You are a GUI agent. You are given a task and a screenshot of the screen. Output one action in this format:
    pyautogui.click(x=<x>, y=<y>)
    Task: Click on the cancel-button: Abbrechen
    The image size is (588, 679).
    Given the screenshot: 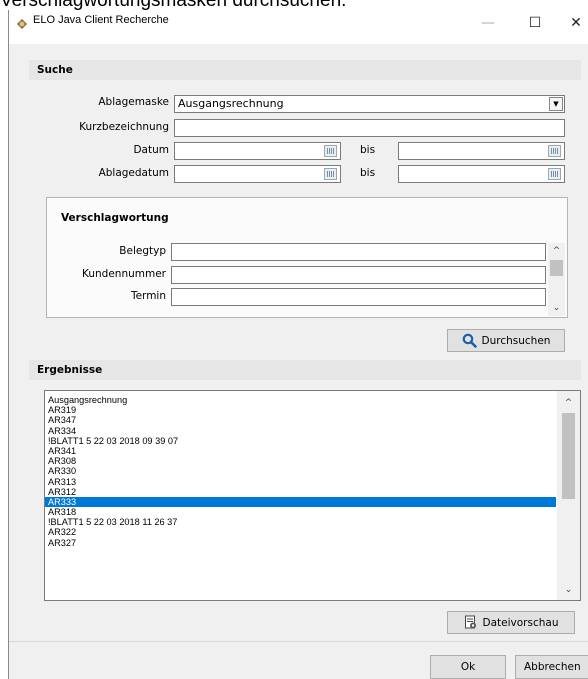 What is the action you would take?
    pyautogui.click(x=551, y=667)
    